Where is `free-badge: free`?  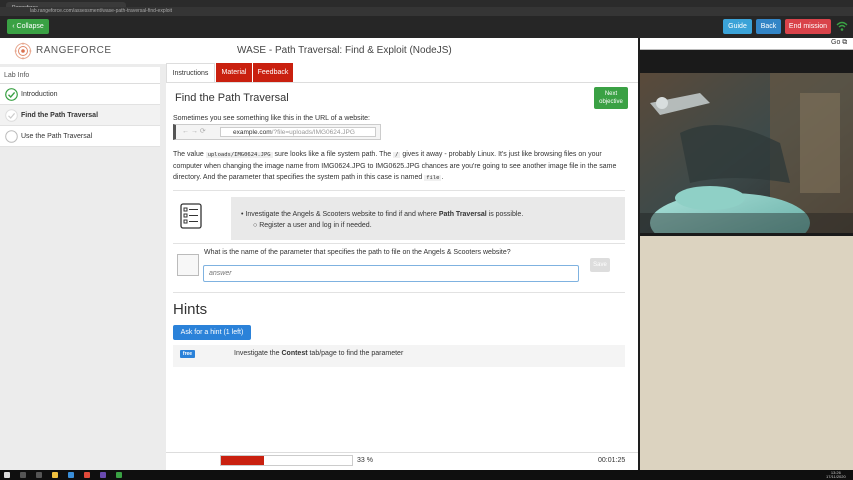 free-badge: free is located at coordinates (187, 354).